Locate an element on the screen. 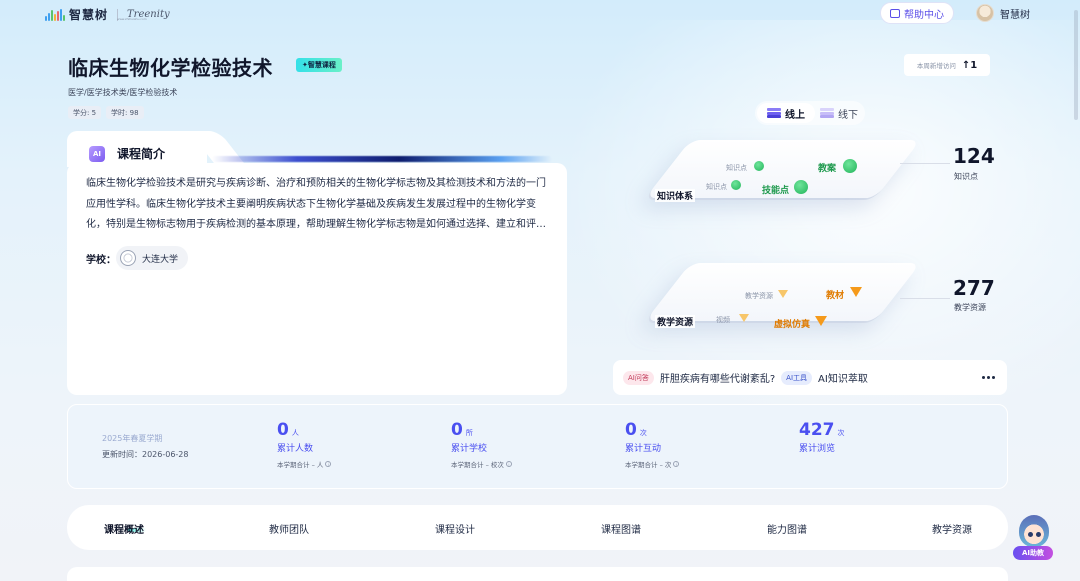 Image resolution: width=1080 pixels, height=581 pixels. resource-node-label: 虚拟仿真 is located at coordinates (792, 325).